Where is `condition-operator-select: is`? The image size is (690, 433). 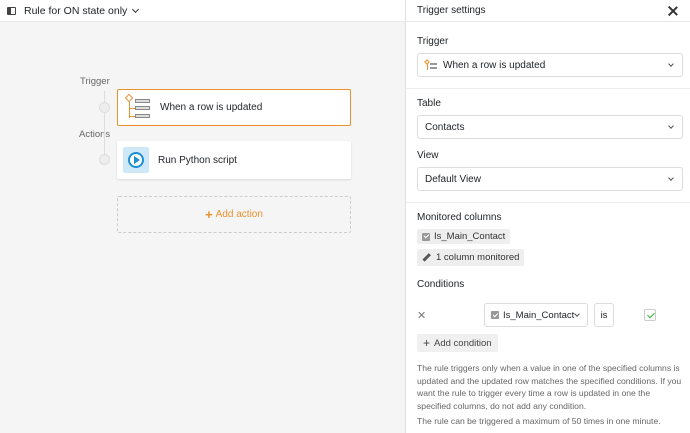
condition-operator-select: is is located at coordinates (604, 315).